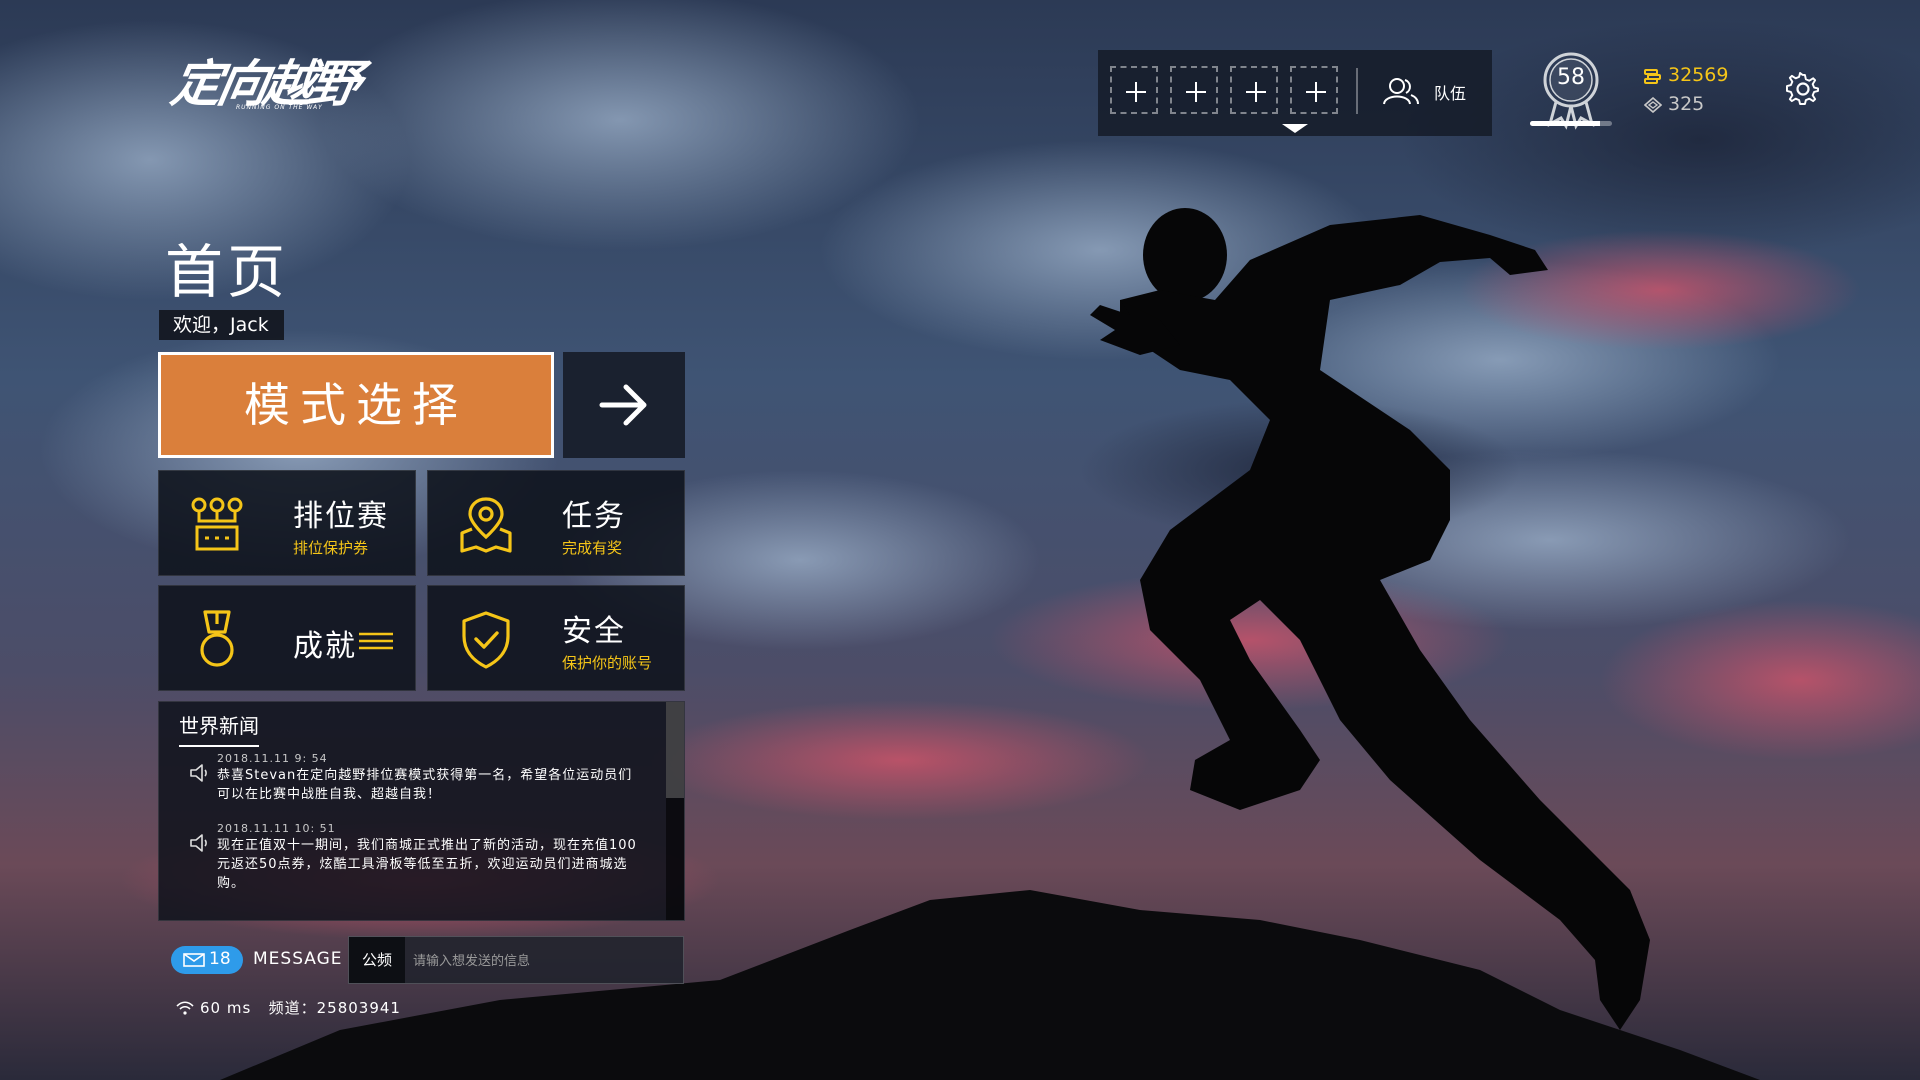 The image size is (1920, 1080). I want to click on chat-input, so click(544, 961).